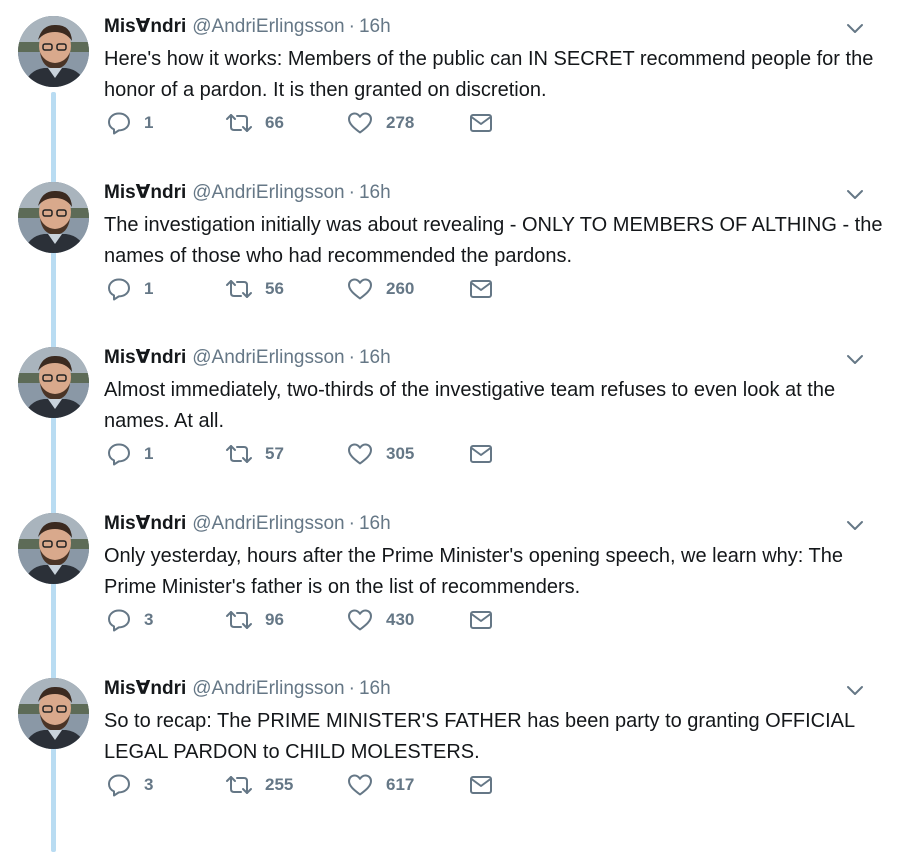 This screenshot has width=908, height=852. Describe the element at coordinates (274, 122) in the screenshot. I see `retweet-count: 66` at that location.